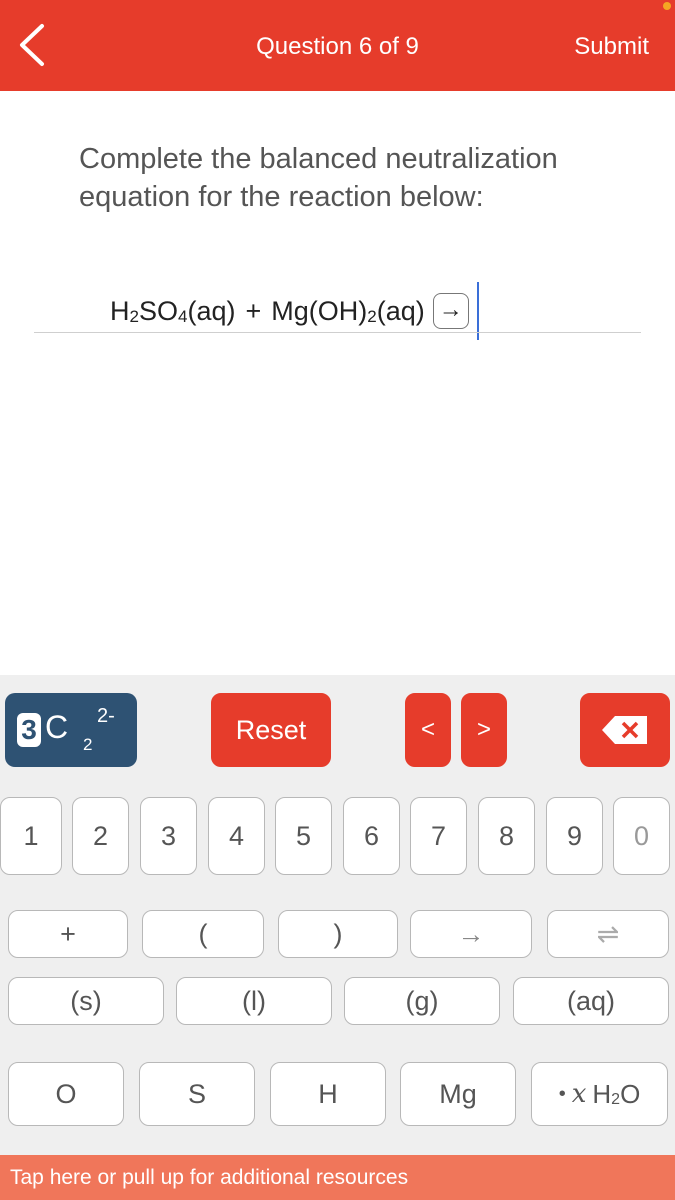  Describe the element at coordinates (271, 730) in the screenshot. I see `reset-button: Reset` at that location.